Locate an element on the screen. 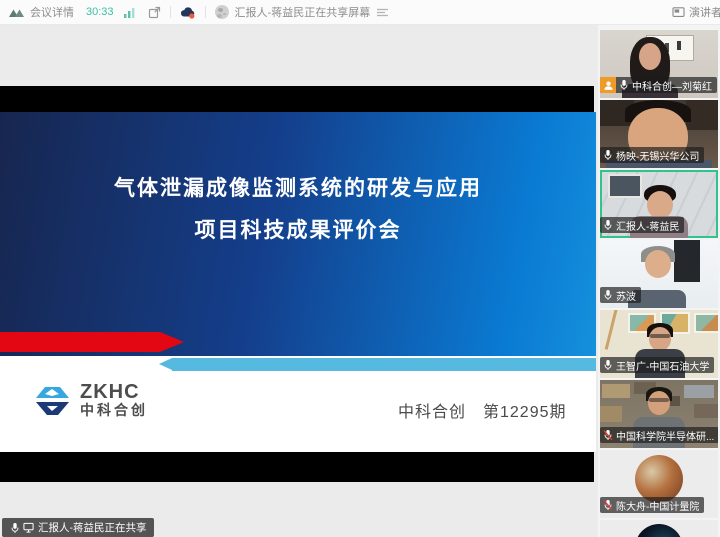 The height and width of the screenshot is (537, 720). participant-tile-jiangyimin-speaking: 汇报人-蒋益民 is located at coordinates (659, 204).